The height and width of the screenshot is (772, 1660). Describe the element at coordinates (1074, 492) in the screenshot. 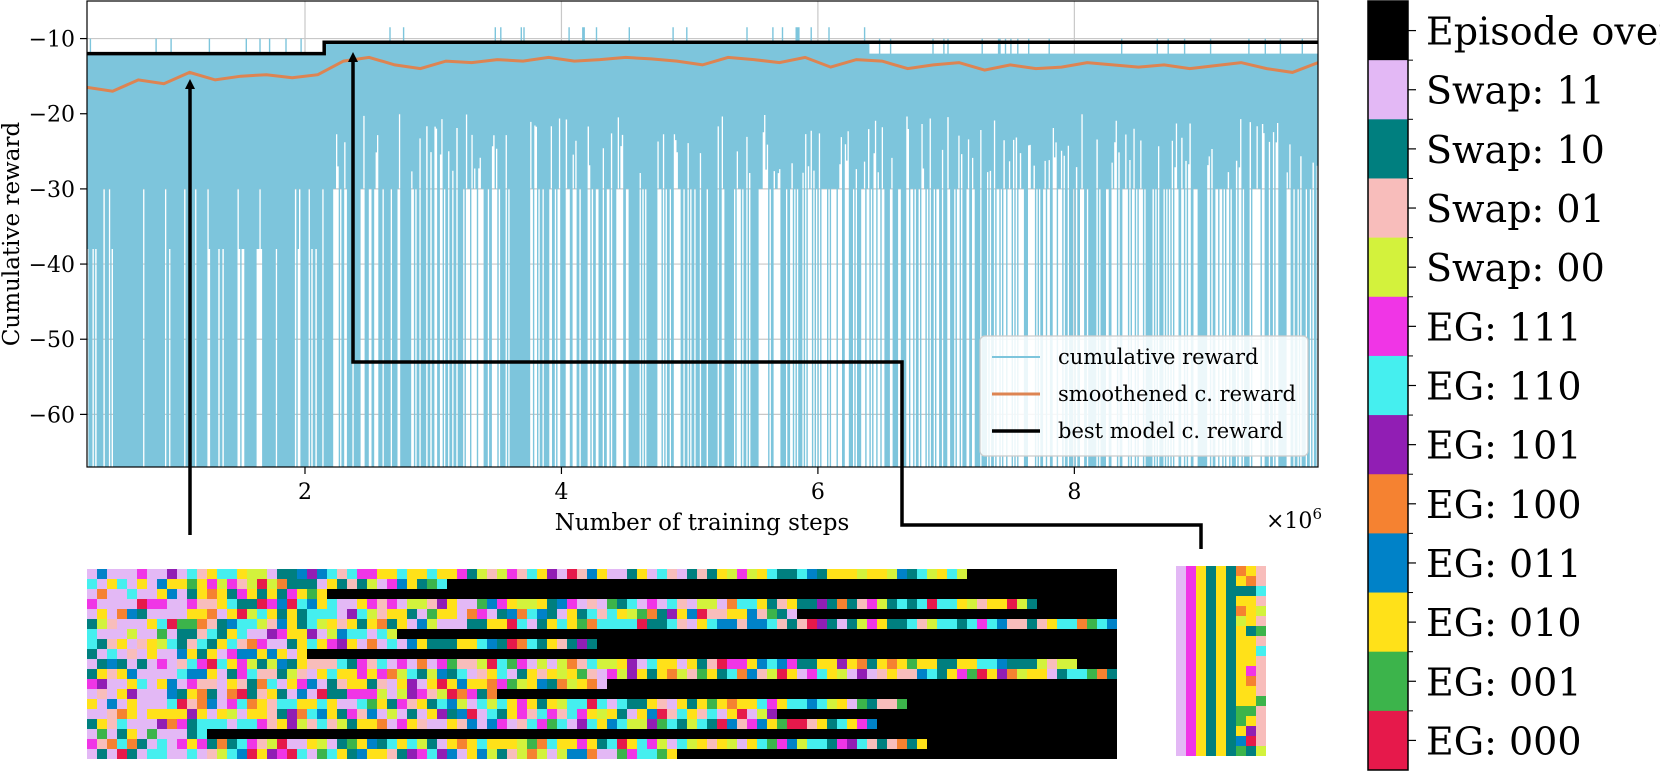

I see `x-tick-label: 8` at that location.